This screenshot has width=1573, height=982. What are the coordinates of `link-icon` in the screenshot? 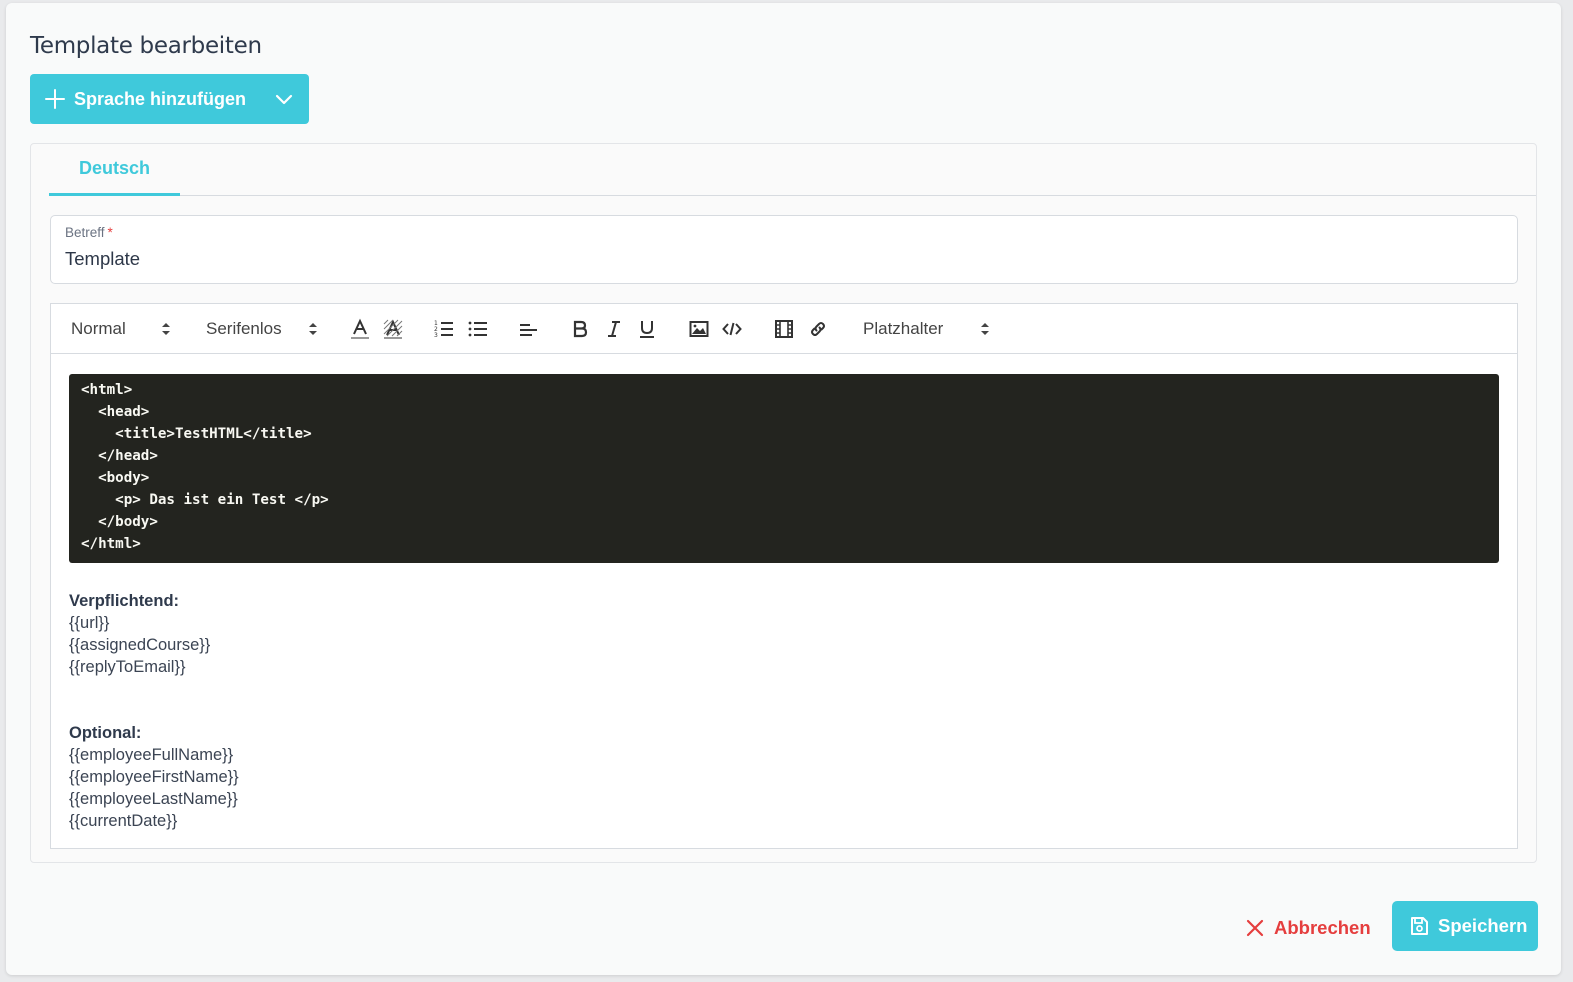 It's located at (818, 329).